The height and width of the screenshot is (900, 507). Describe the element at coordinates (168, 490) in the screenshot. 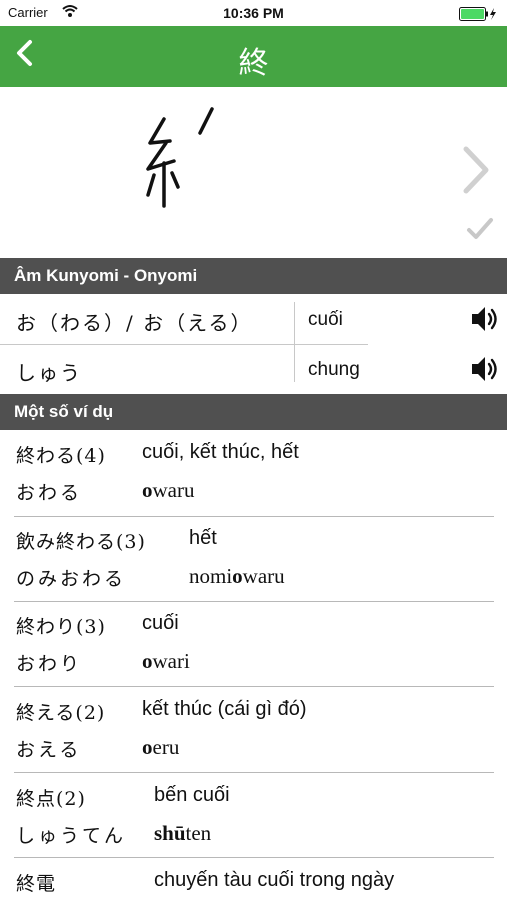

I see `example-romaji: owaru` at that location.